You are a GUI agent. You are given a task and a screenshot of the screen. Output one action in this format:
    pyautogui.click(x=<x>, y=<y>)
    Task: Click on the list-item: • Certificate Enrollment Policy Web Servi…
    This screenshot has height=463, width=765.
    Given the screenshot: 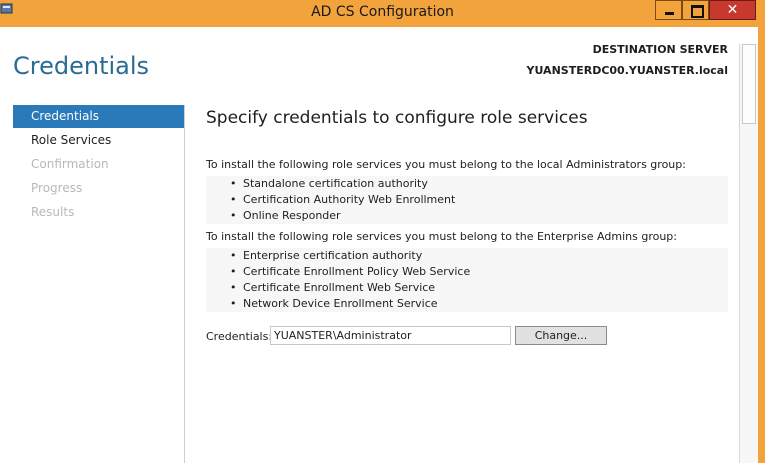 What is the action you would take?
    pyautogui.click(x=479, y=272)
    